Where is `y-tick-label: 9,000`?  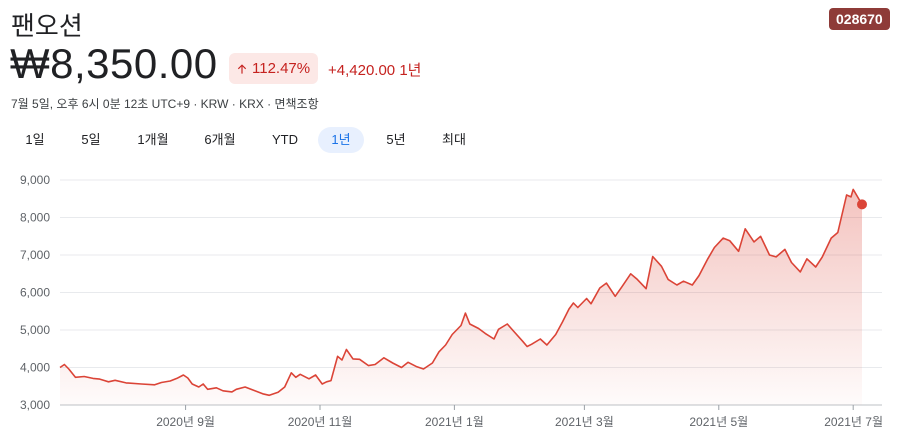 y-tick-label: 9,000 is located at coordinates (35, 180).